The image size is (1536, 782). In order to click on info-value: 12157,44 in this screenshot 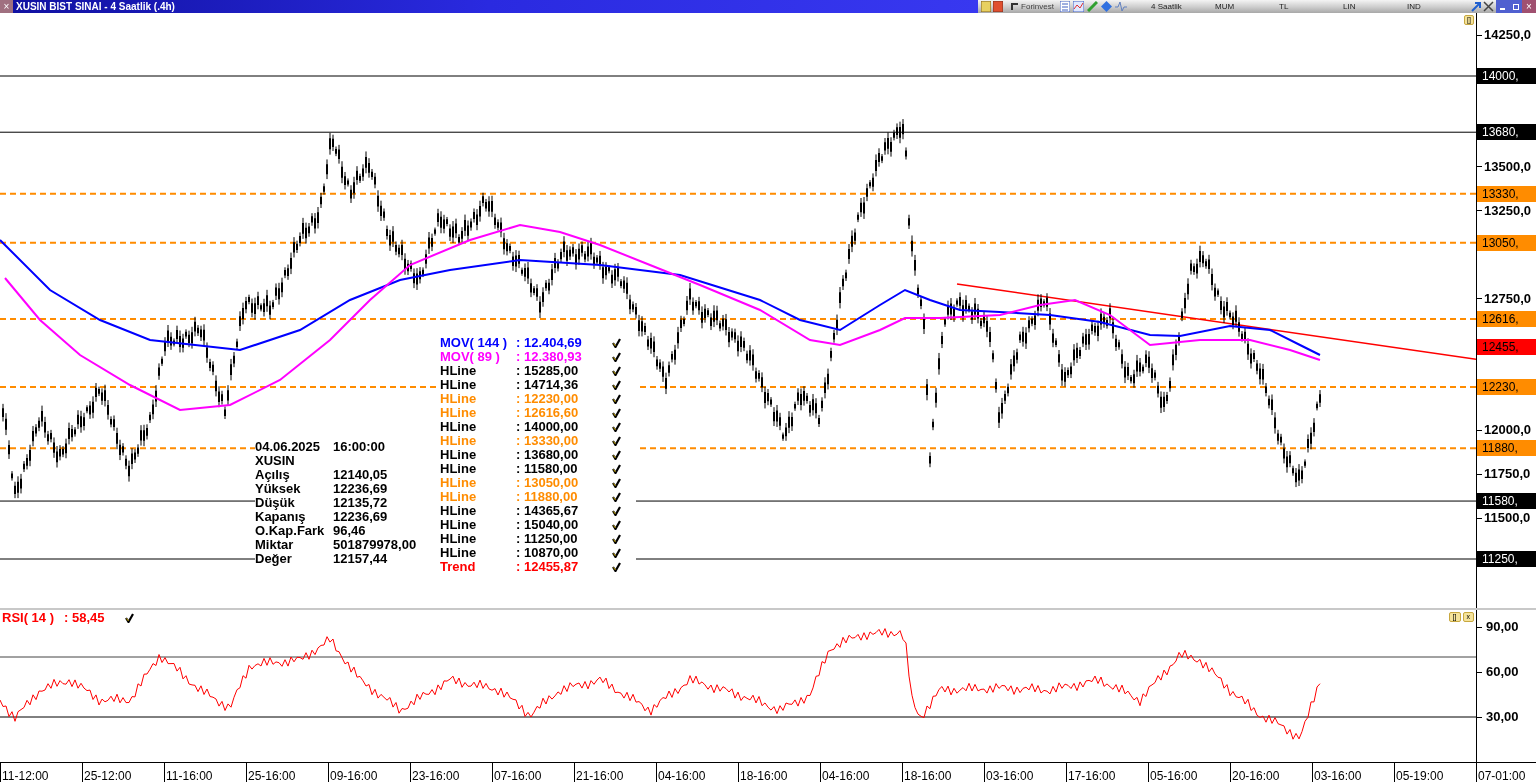, I will do `click(360, 559)`.